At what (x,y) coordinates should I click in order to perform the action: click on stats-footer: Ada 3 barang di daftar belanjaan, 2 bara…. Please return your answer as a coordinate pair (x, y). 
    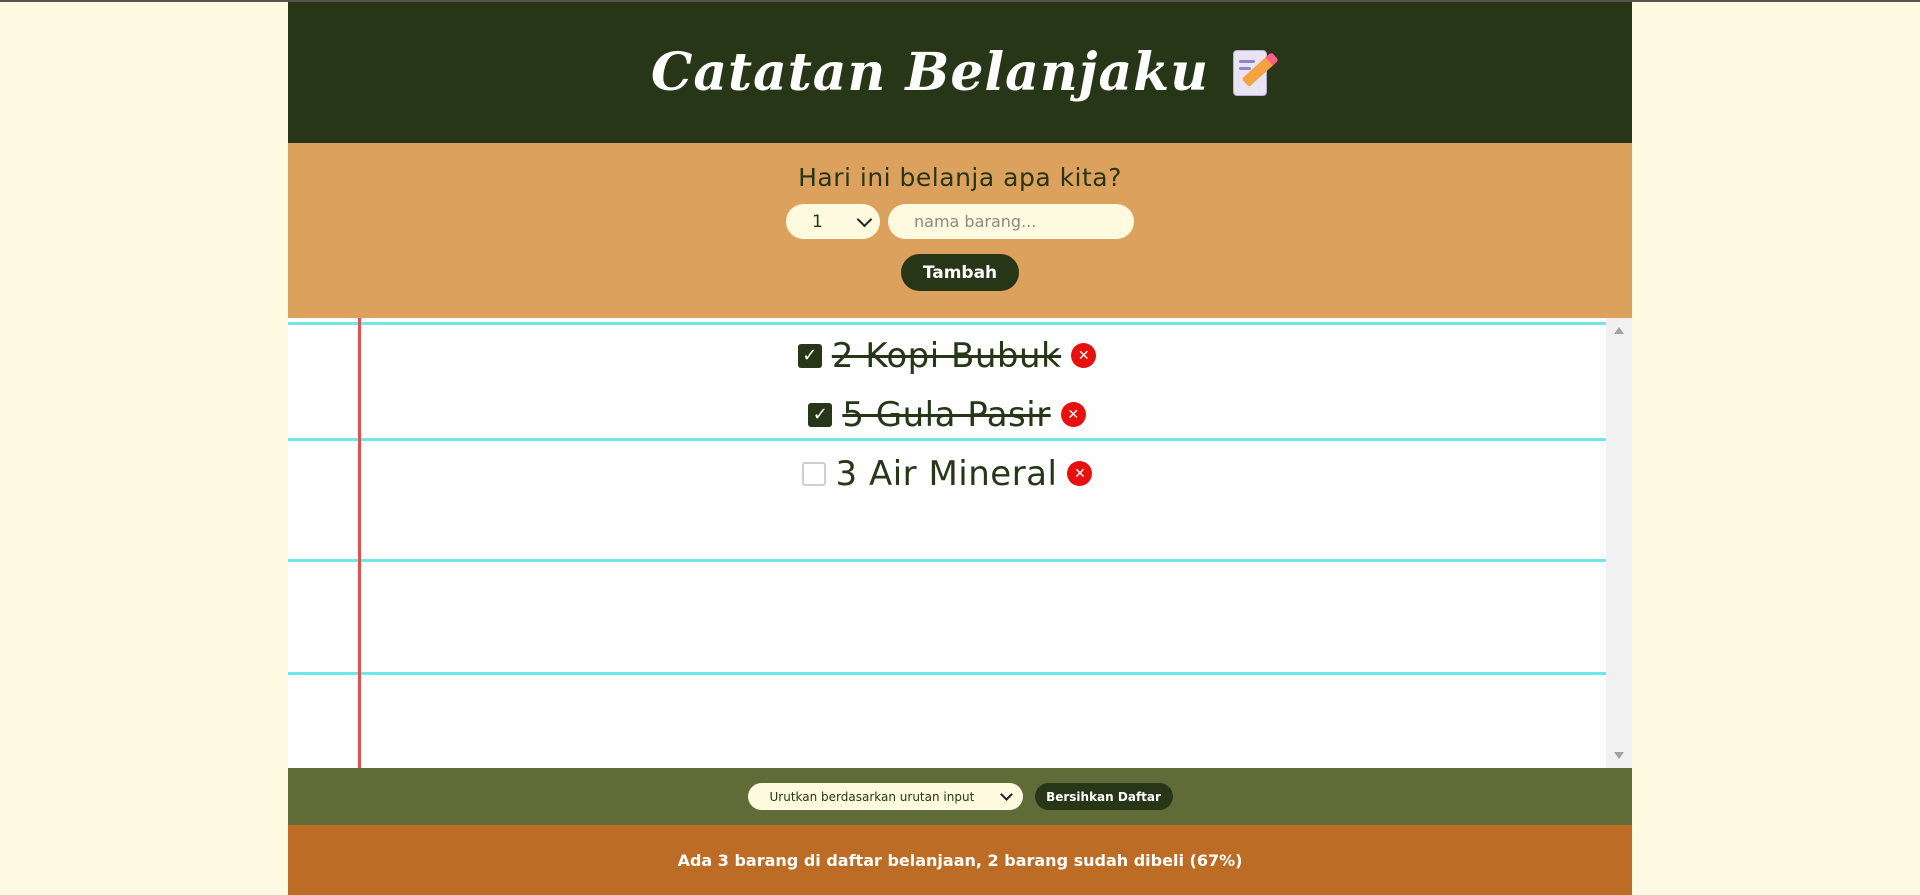
    Looking at the image, I should click on (960, 860).